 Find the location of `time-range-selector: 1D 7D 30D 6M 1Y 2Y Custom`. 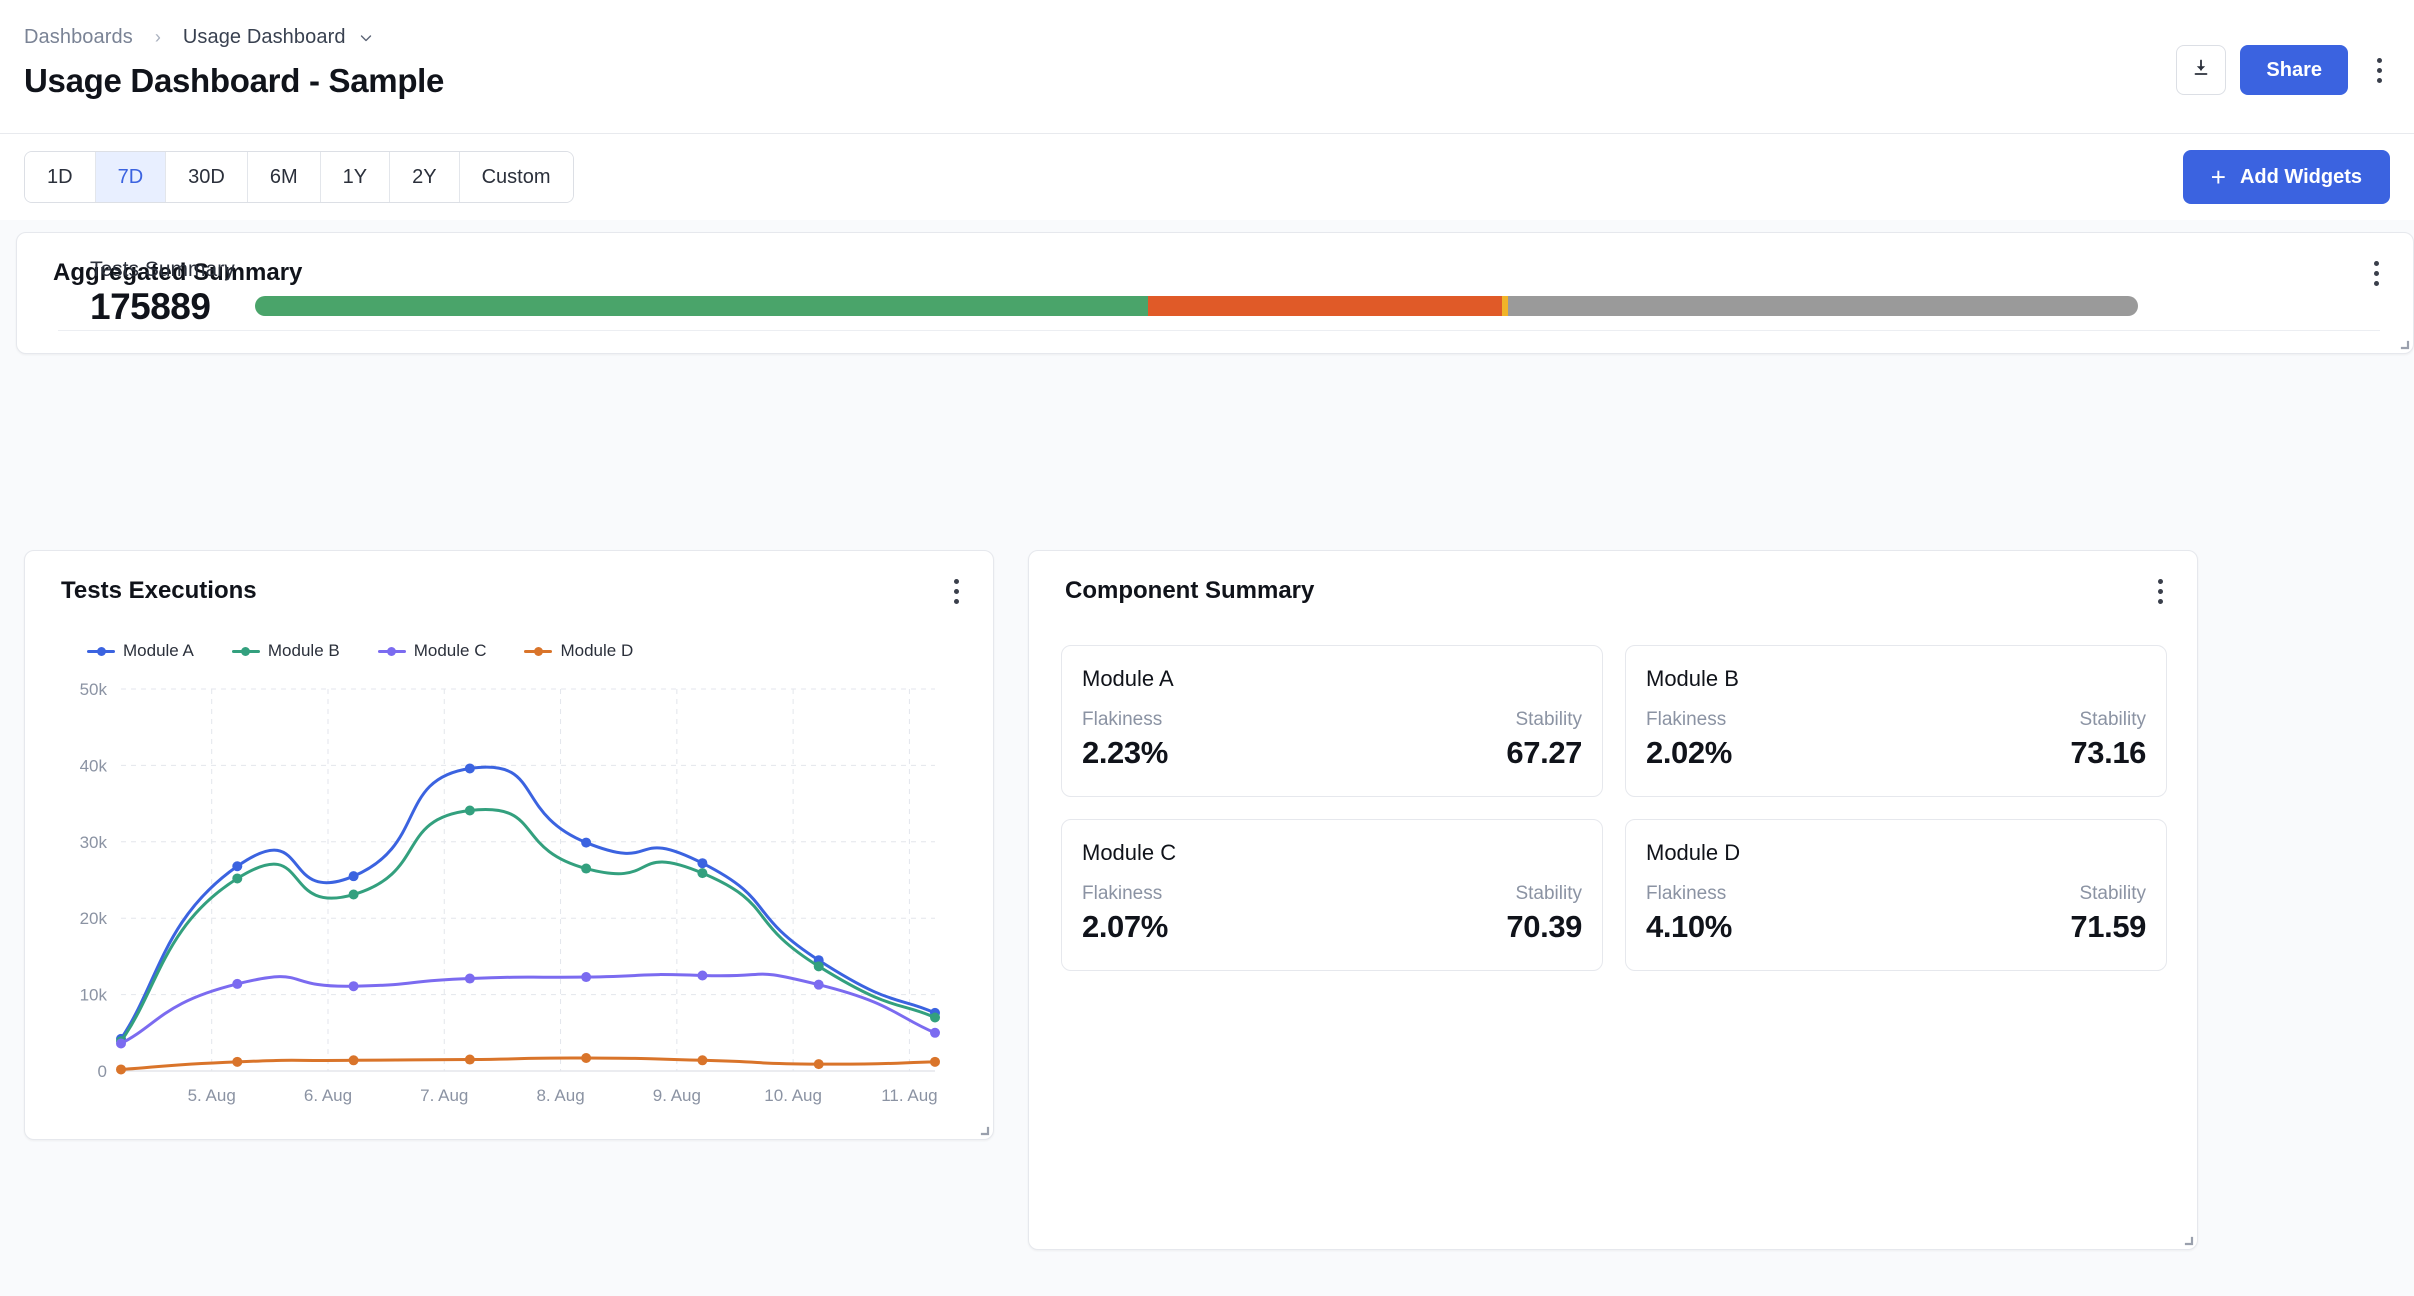

time-range-selector: 1D 7D 30D 6M 1Y 2Y Custom is located at coordinates (299, 177).